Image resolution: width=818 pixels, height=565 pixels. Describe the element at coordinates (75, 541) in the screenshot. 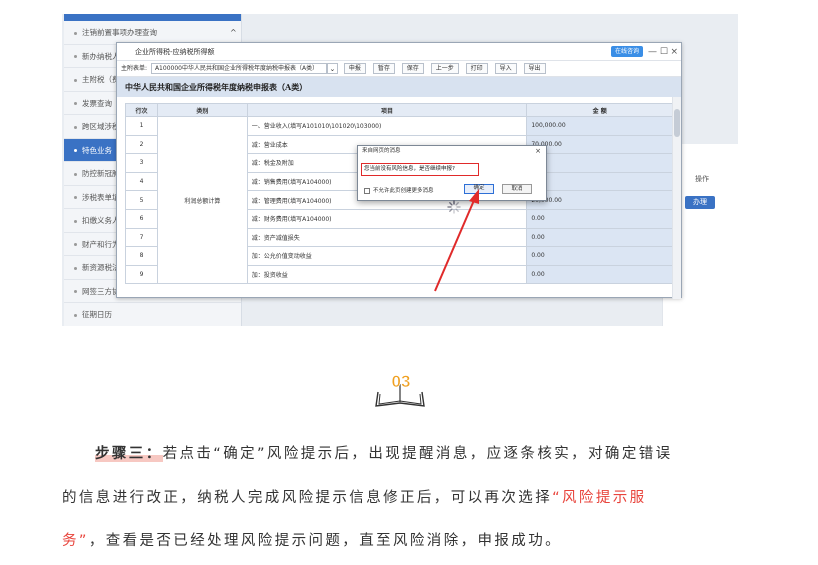

I see `risk-service-link-part2: 务”` at that location.